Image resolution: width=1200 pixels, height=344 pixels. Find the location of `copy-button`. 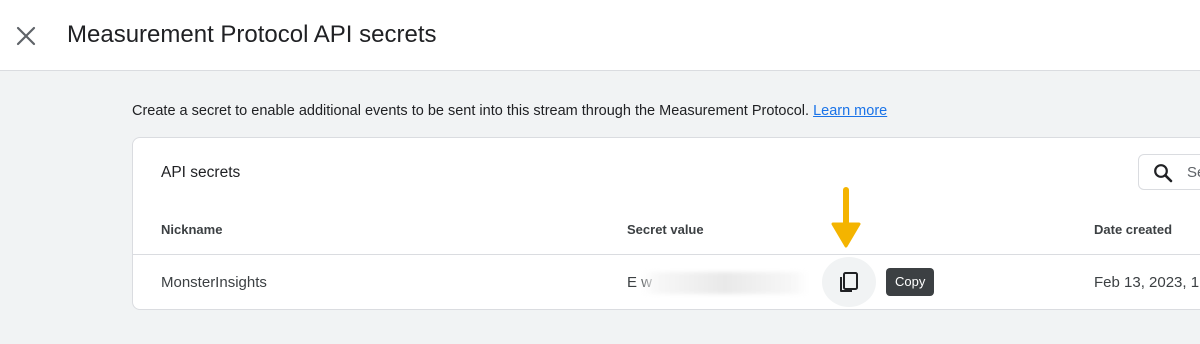

copy-button is located at coordinates (849, 282).